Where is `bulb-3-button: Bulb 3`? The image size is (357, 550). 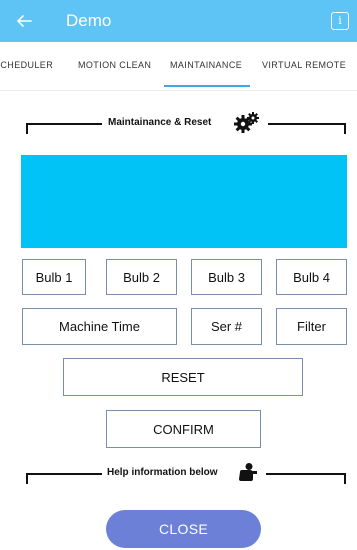
bulb-3-button: Bulb 3 is located at coordinates (226, 277).